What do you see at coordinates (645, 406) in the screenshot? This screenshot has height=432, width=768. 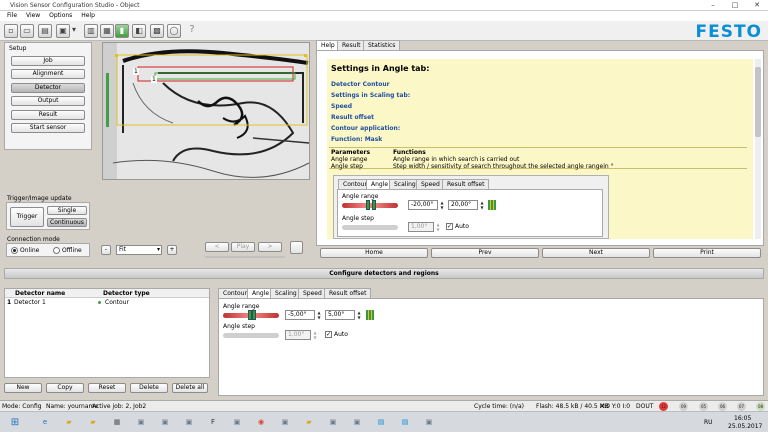 I see `status-dout: DOUT` at bounding box center [645, 406].